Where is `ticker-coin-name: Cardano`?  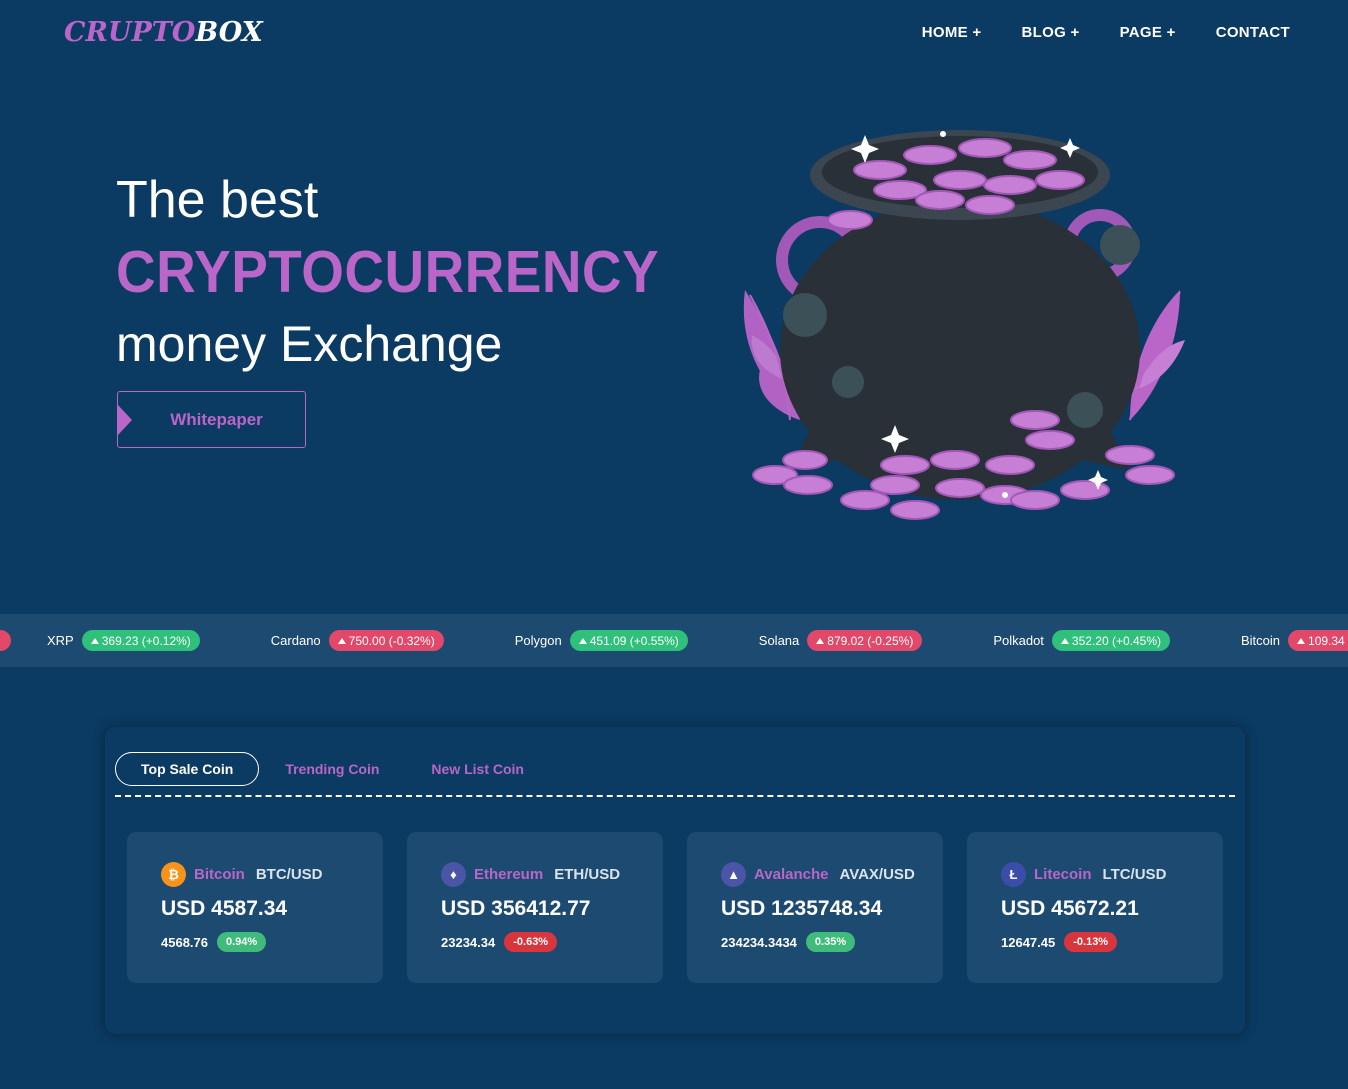
ticker-coin-name: Cardano is located at coordinates (295, 640).